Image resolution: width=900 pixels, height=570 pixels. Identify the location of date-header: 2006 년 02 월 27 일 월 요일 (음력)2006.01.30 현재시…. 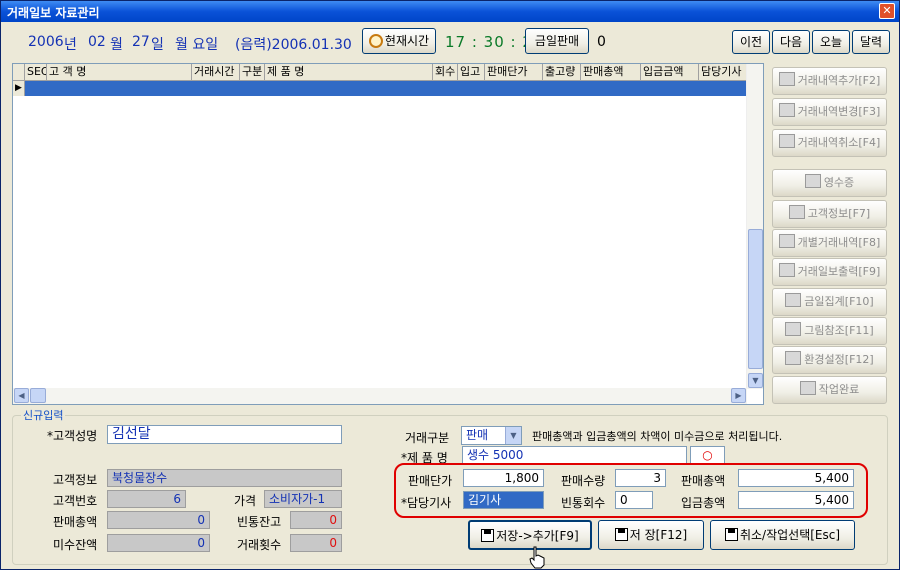
(450, 44).